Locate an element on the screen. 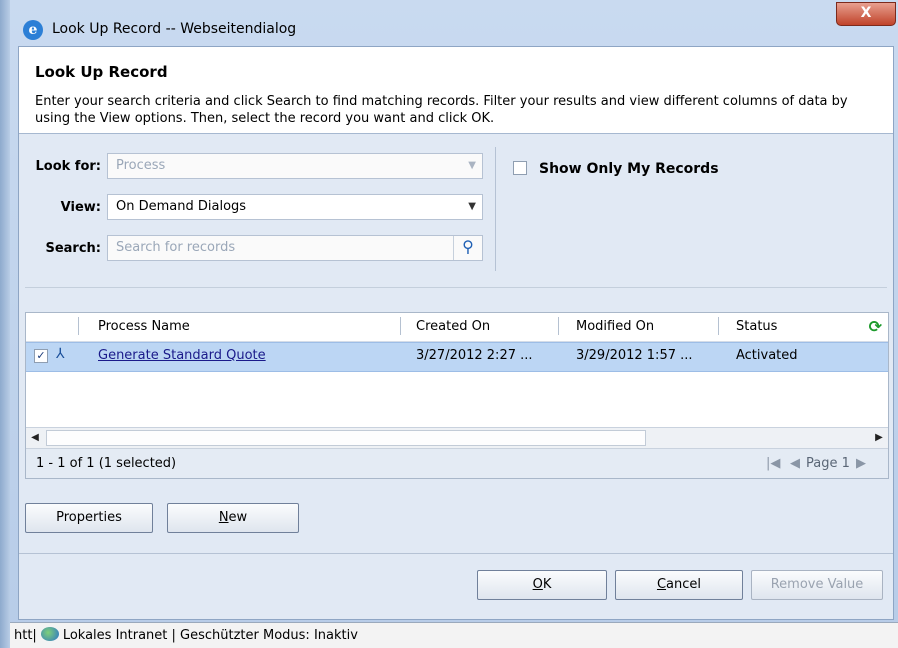 This screenshot has height=648, width=898. window-left-edge is located at coordinates (5, 324).